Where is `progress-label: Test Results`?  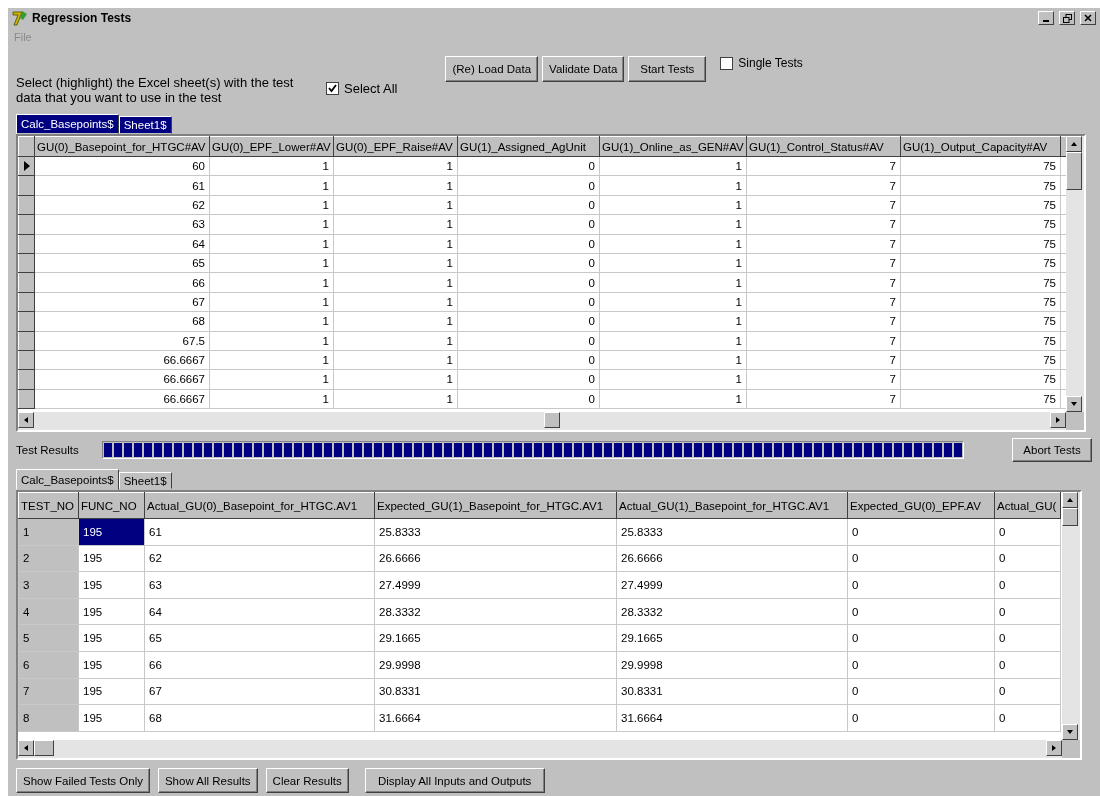 progress-label: Test Results is located at coordinates (48, 450).